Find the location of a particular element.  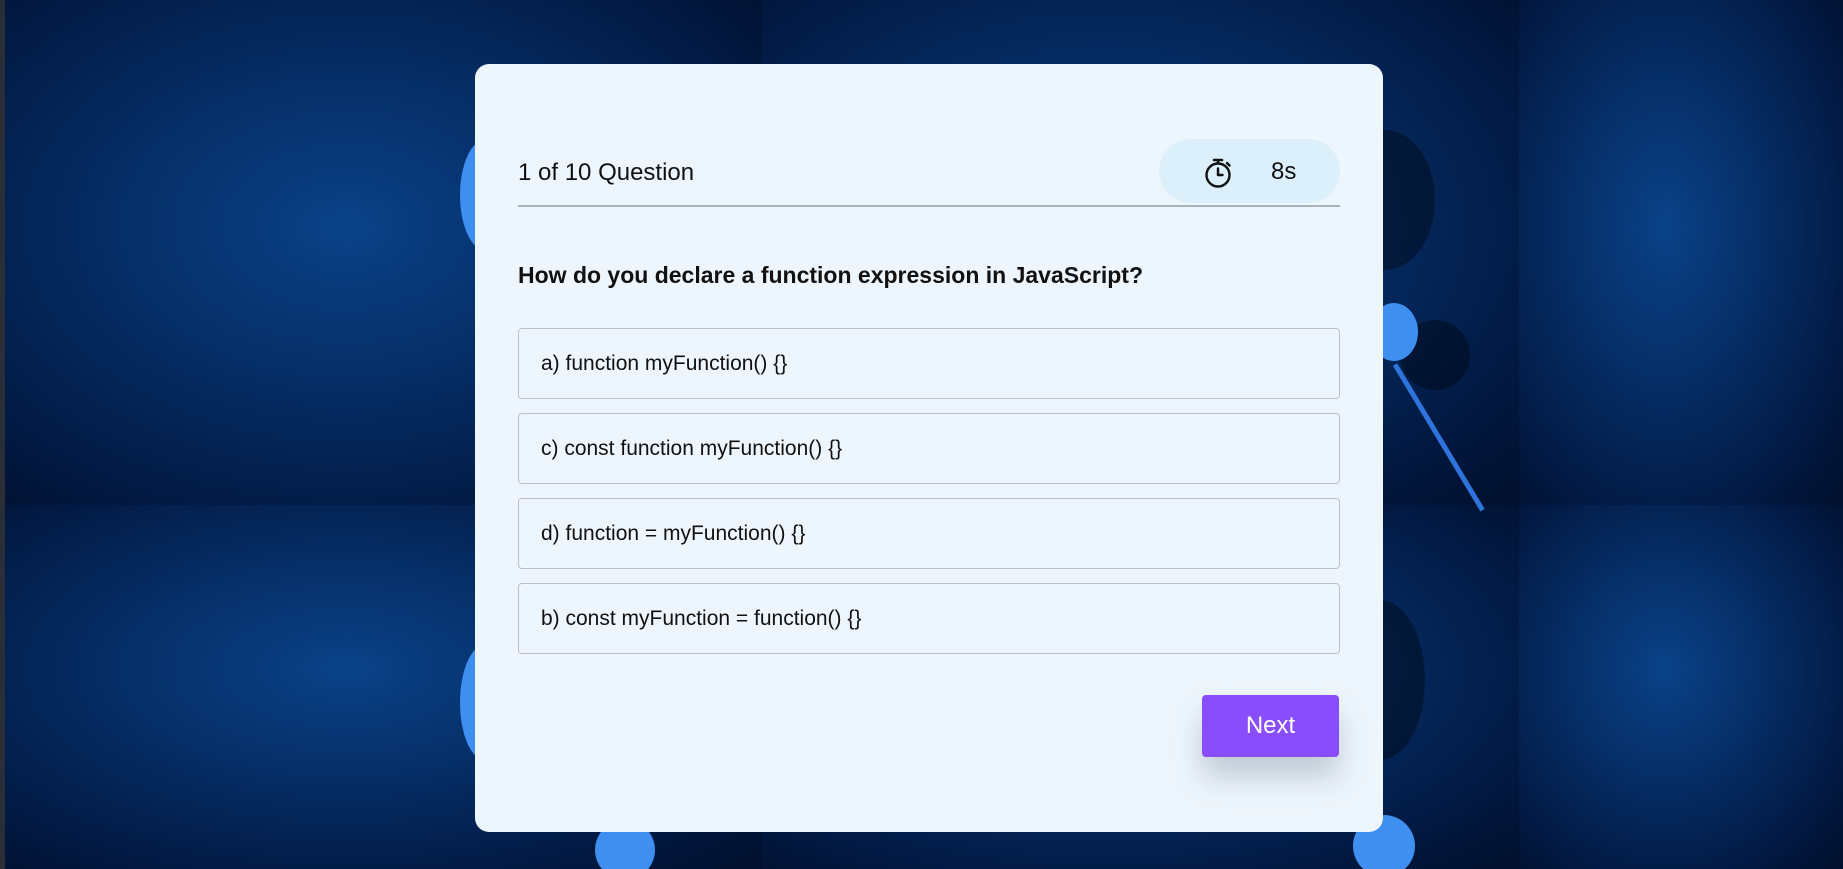

answer-option-b: b) const myFunction = function() {} is located at coordinates (929, 618).